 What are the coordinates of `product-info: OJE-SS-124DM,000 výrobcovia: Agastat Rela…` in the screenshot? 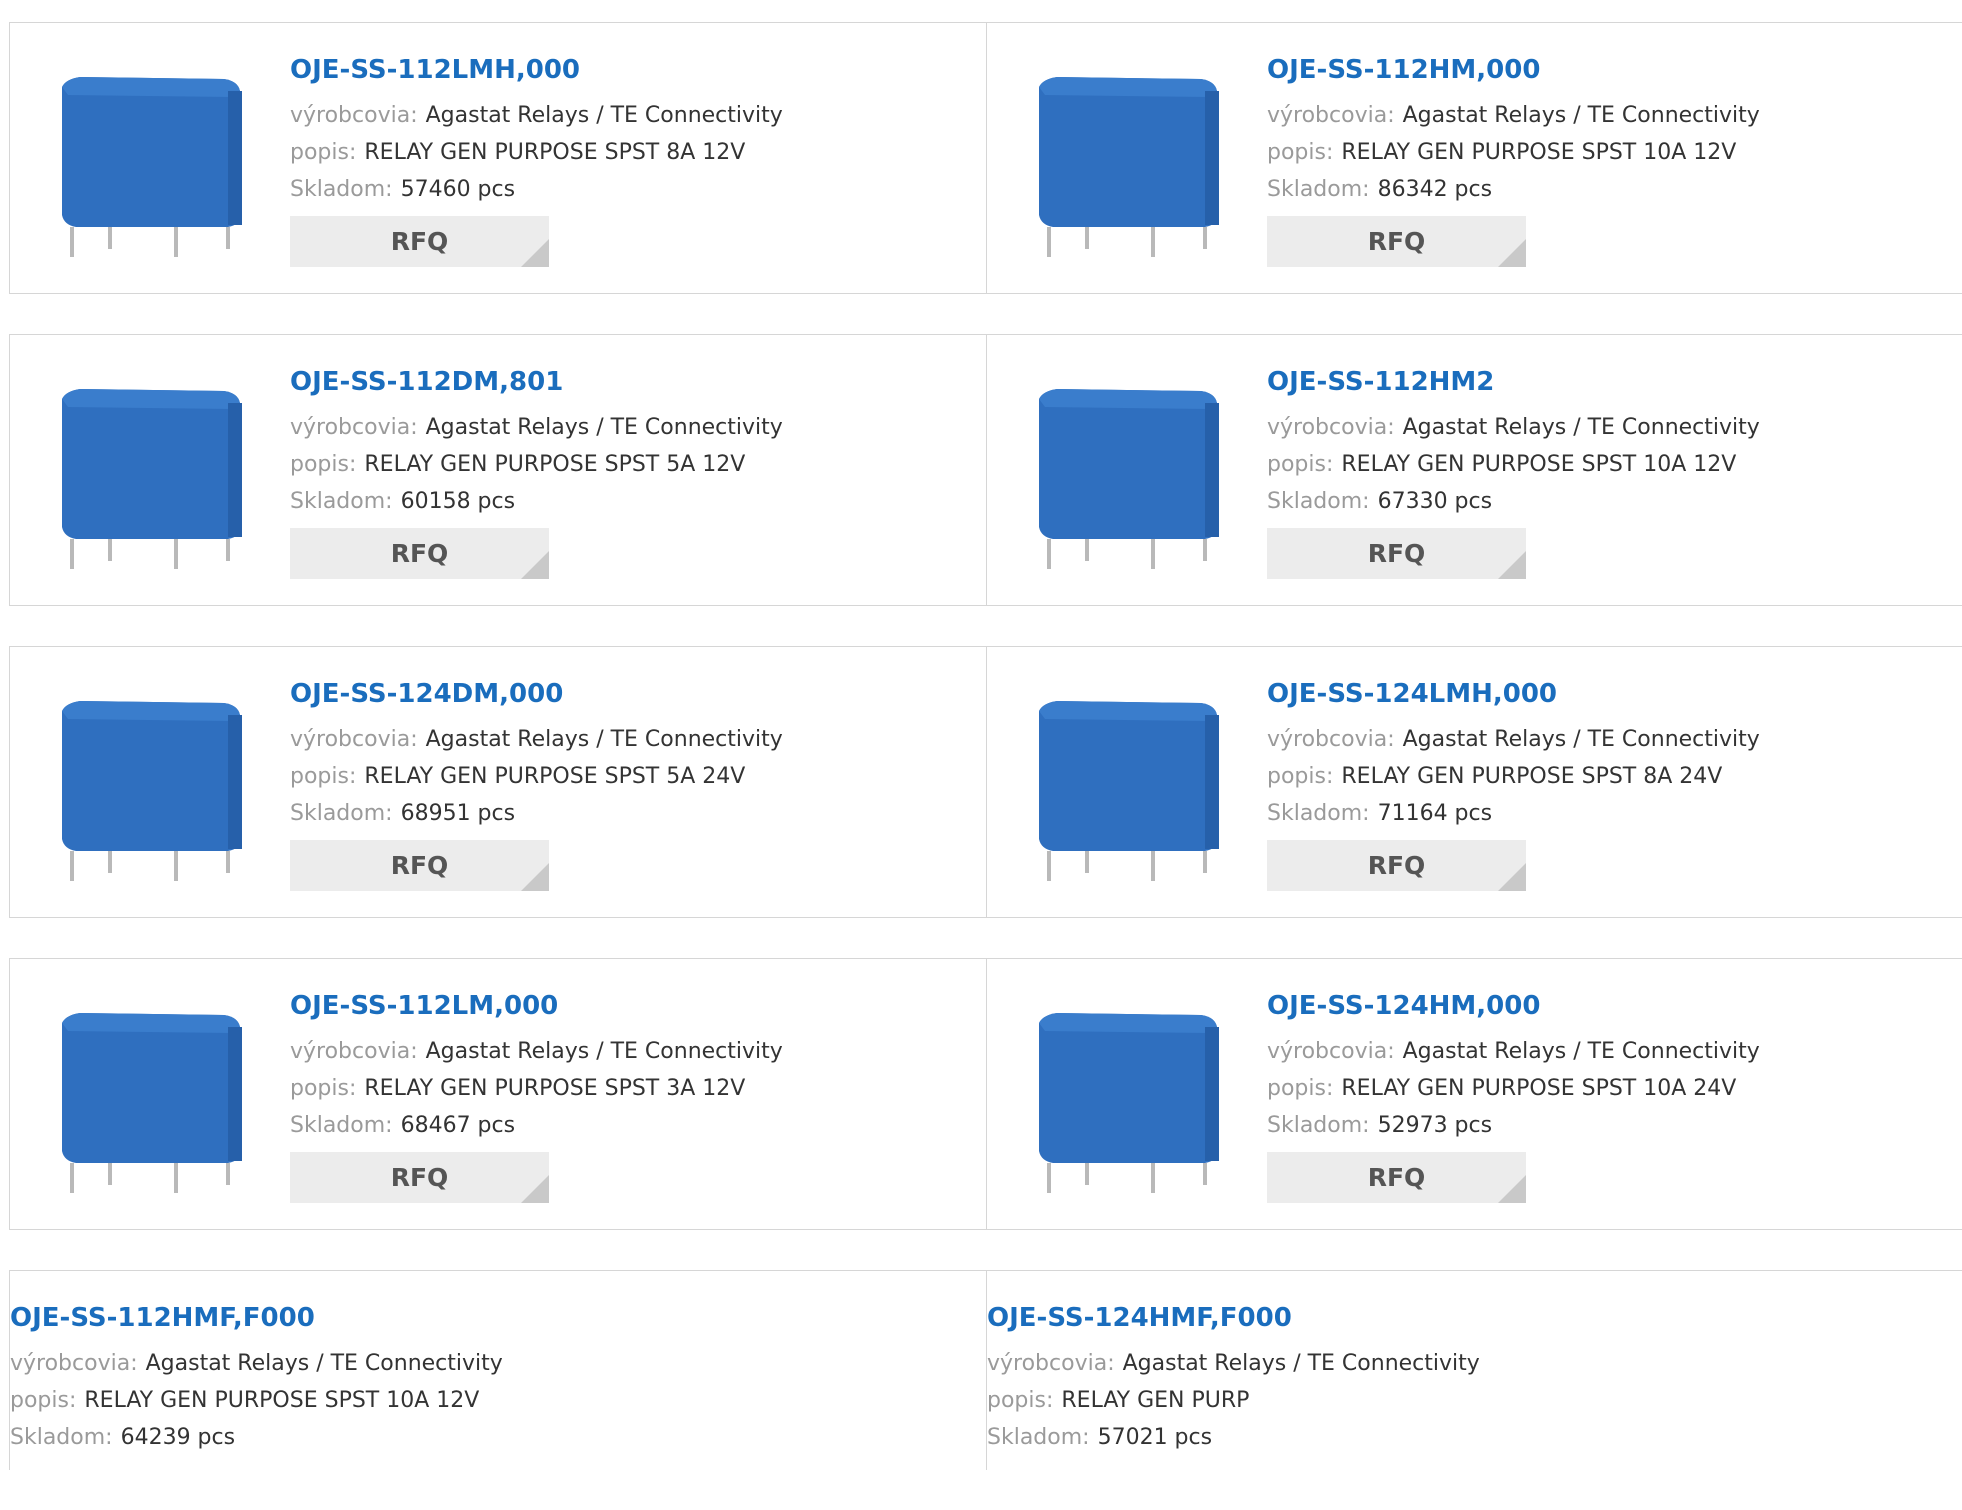 It's located at (536, 785).